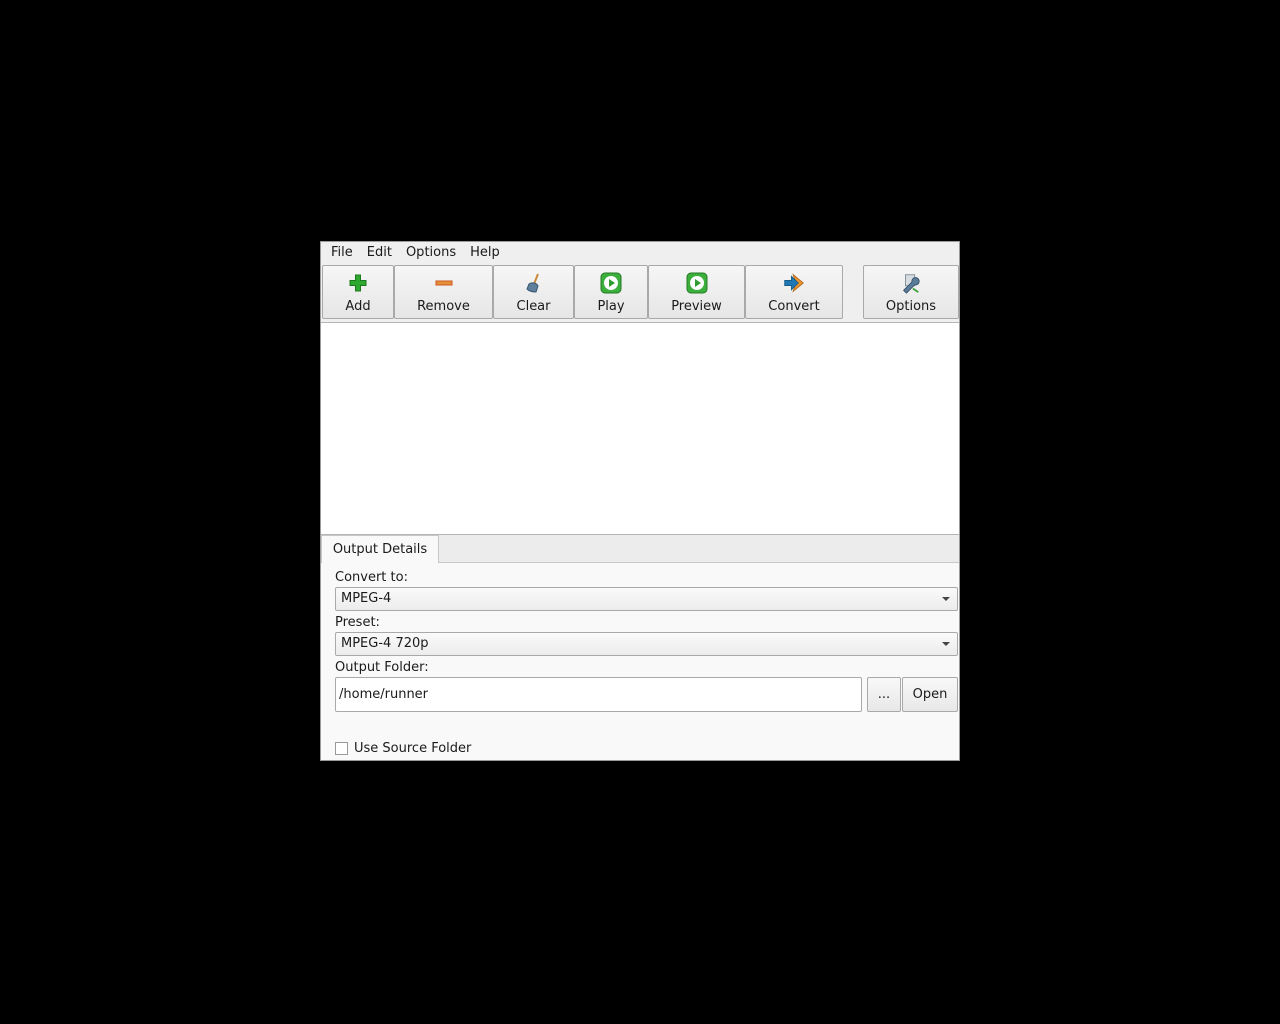 The height and width of the screenshot is (1024, 1280). What do you see at coordinates (646, 599) in the screenshot?
I see `convert-to-select: MPEG-4` at bounding box center [646, 599].